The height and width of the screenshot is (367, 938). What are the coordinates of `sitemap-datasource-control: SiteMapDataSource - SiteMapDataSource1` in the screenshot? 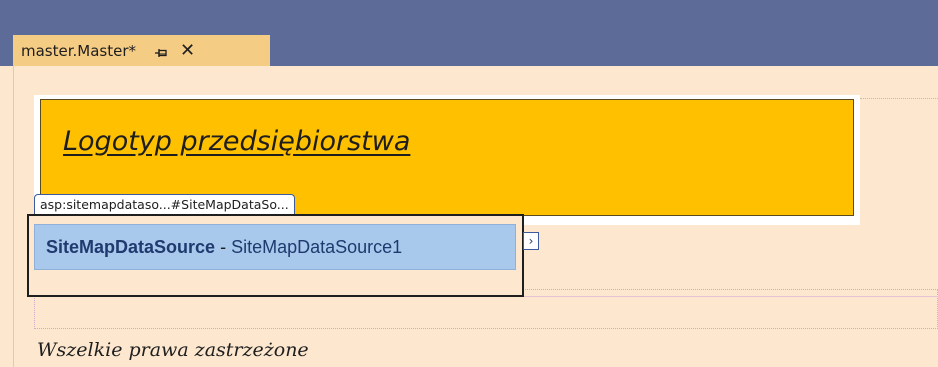 It's located at (275, 255).